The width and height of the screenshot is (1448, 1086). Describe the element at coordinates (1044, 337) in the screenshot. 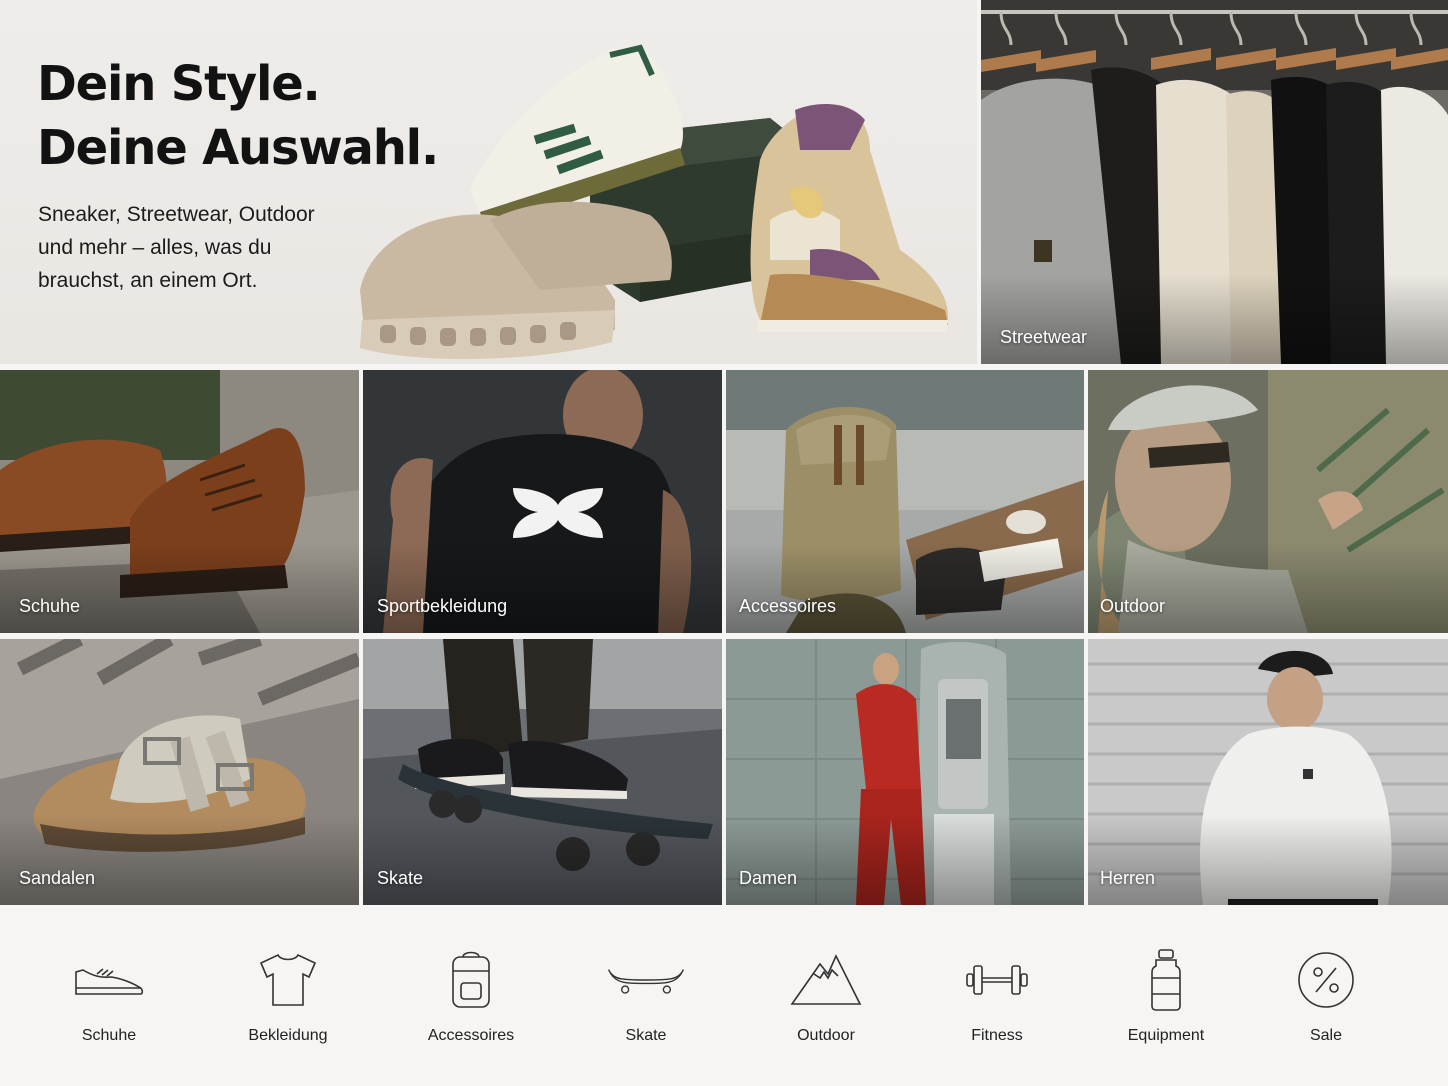

I see `tile-label-streetwear: Streetwear` at that location.